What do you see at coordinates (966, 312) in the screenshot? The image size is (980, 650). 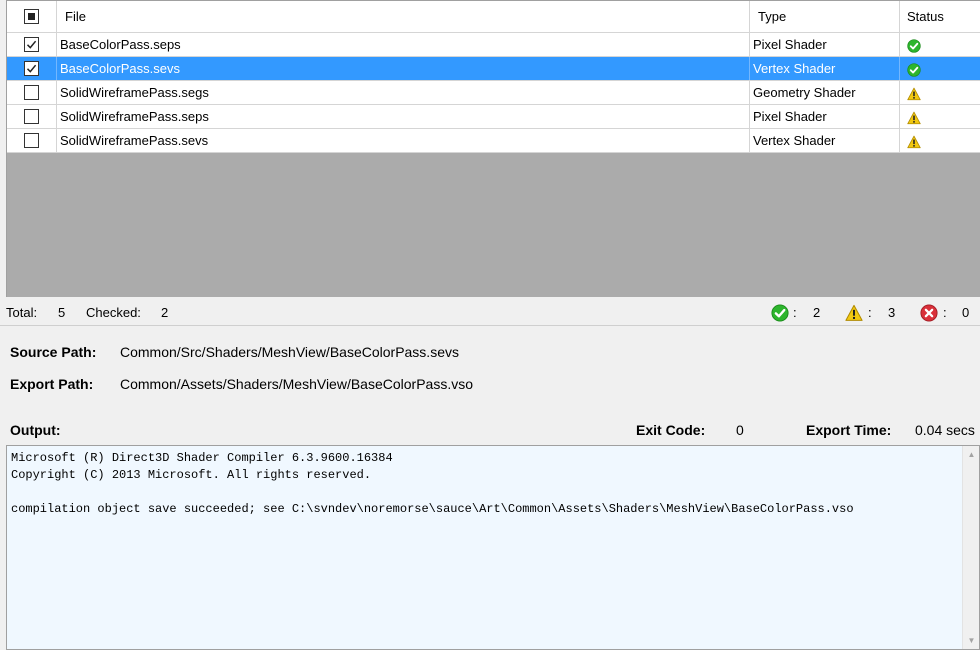 I see `error-count: 0` at bounding box center [966, 312].